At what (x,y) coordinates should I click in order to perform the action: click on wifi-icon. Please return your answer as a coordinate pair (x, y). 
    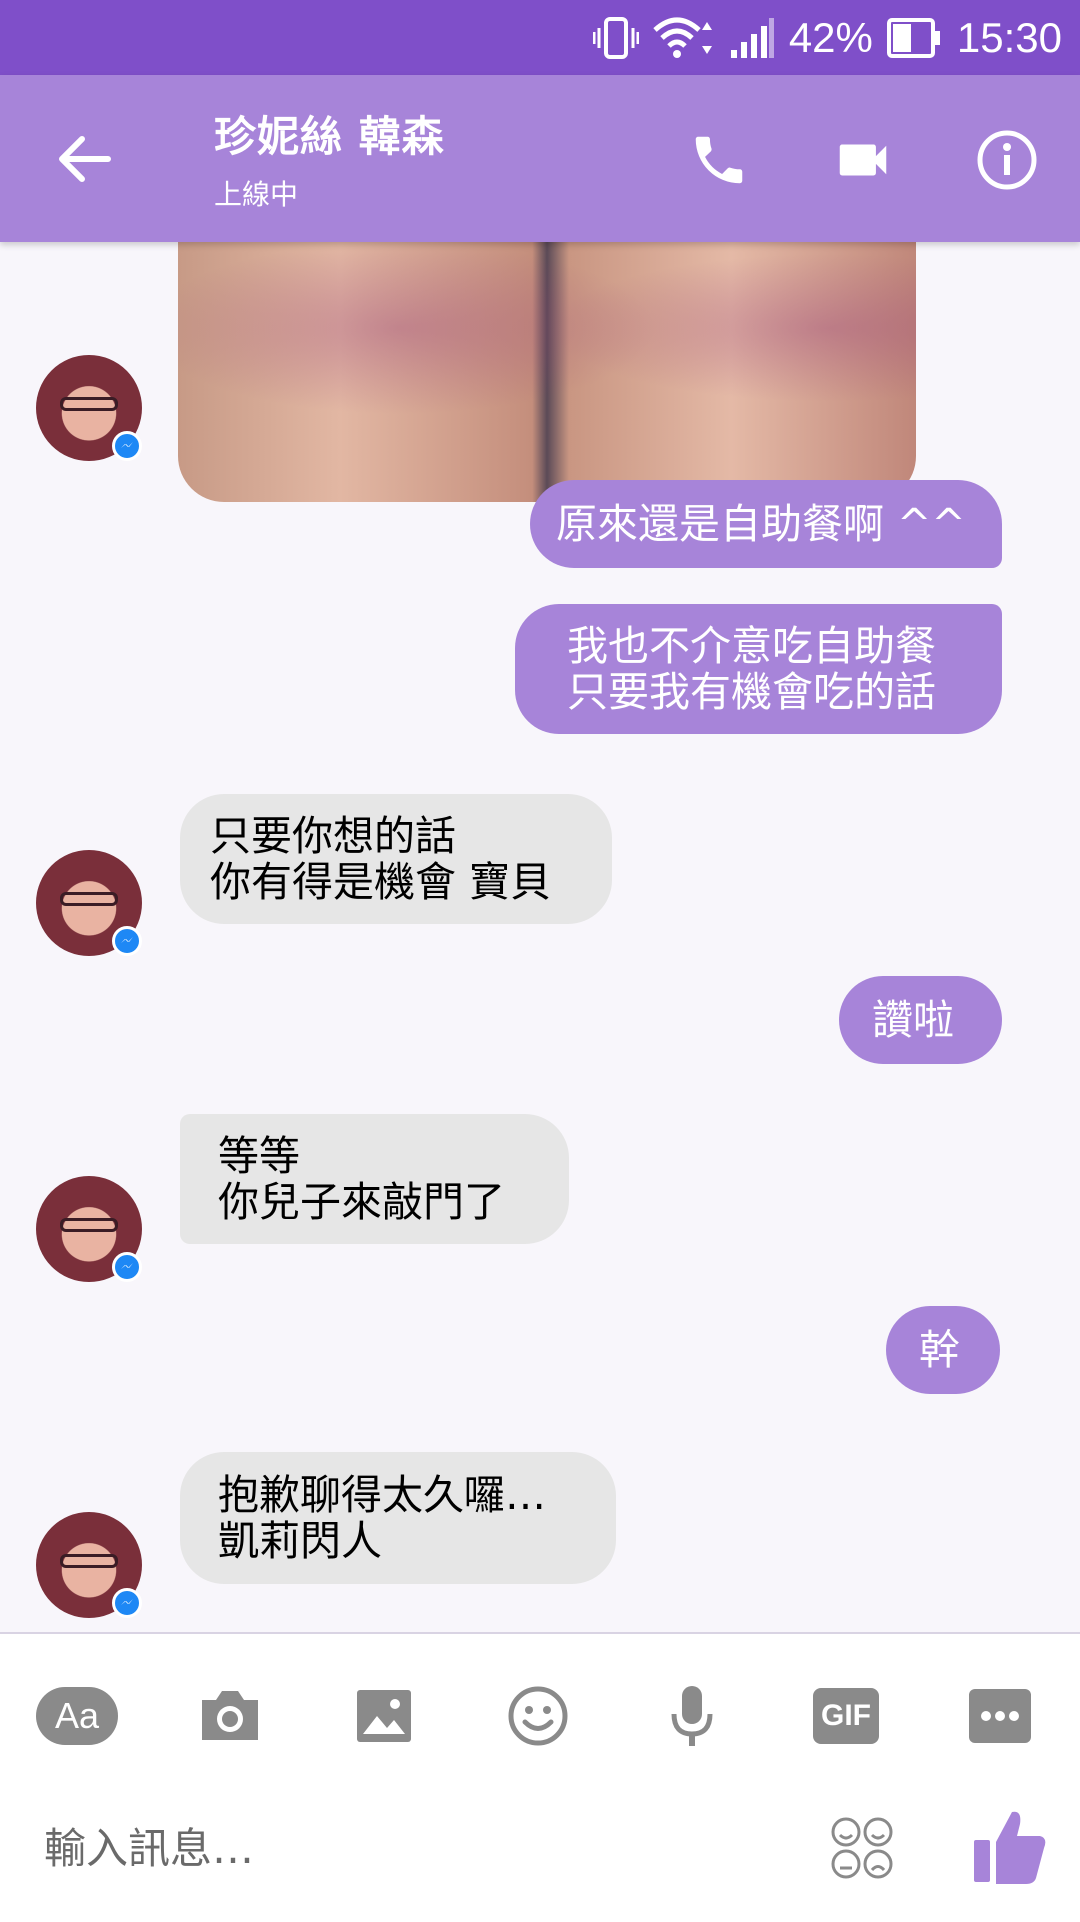
    Looking at the image, I should click on (685, 38).